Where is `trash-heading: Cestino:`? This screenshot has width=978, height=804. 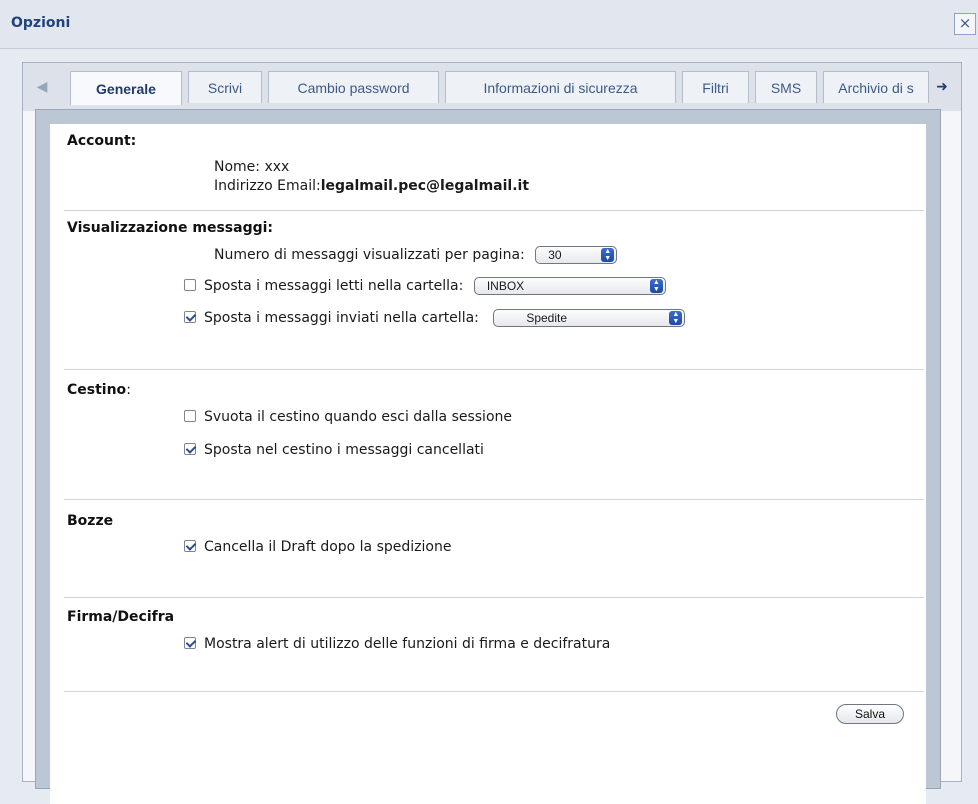 trash-heading: Cestino: is located at coordinates (99, 390).